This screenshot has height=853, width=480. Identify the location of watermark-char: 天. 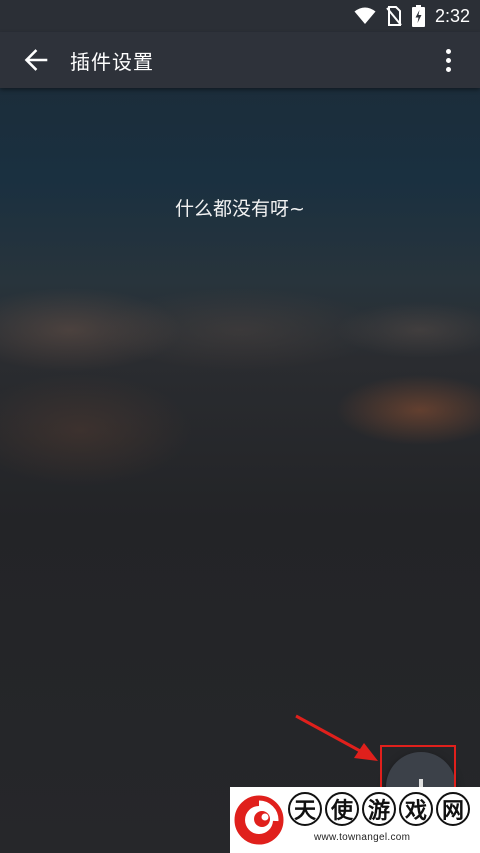
(305, 809).